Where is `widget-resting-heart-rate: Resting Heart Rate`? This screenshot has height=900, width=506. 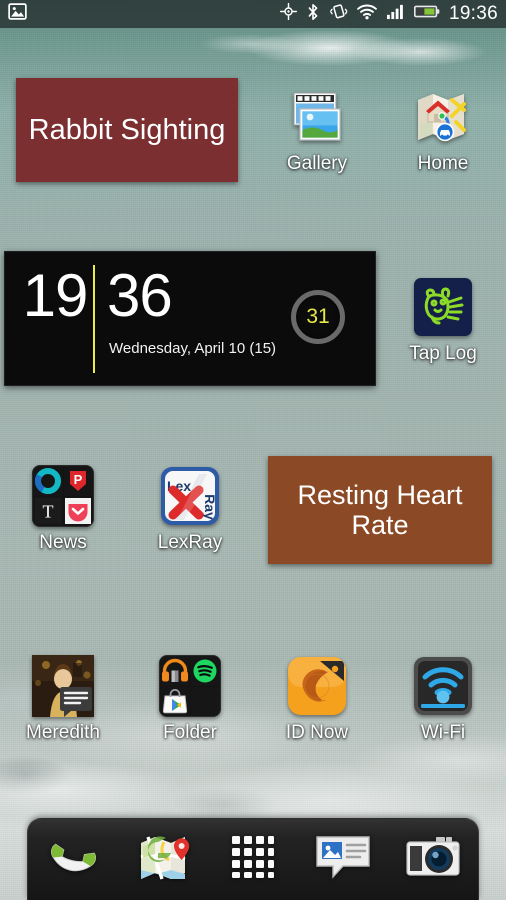
widget-resting-heart-rate: Resting Heart Rate is located at coordinates (380, 510).